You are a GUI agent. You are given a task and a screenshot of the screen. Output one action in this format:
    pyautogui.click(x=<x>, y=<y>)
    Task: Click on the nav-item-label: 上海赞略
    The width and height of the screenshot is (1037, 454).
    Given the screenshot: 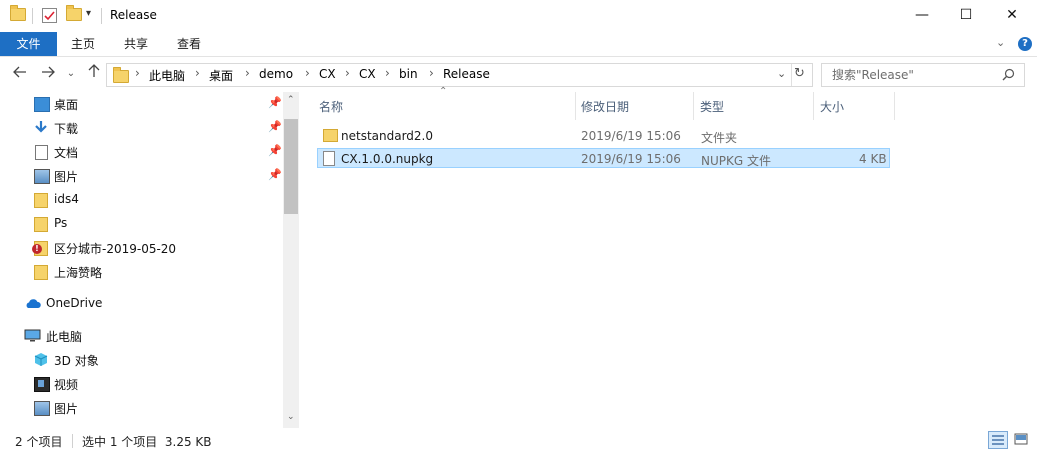 What is the action you would take?
    pyautogui.click(x=78, y=273)
    